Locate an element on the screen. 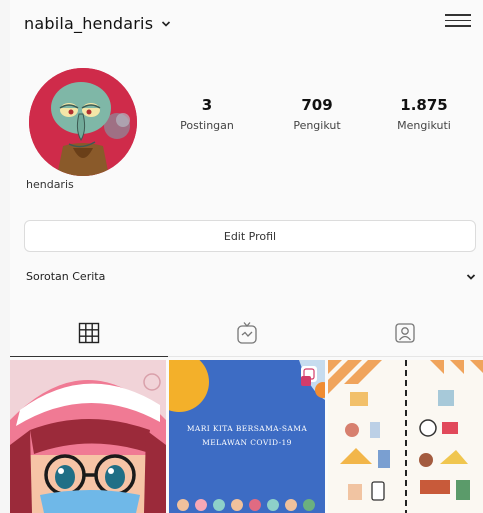  squidward-avatar-icon is located at coordinates (83, 122).